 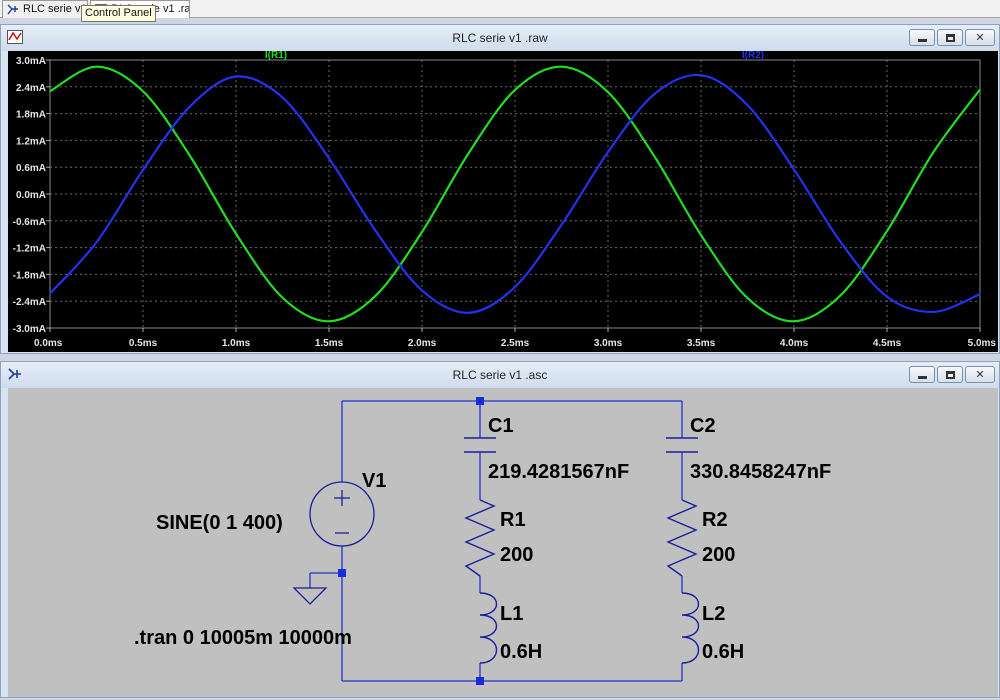 What do you see at coordinates (794, 343) in the screenshot?
I see `x-tick-label: 4.0ms` at bounding box center [794, 343].